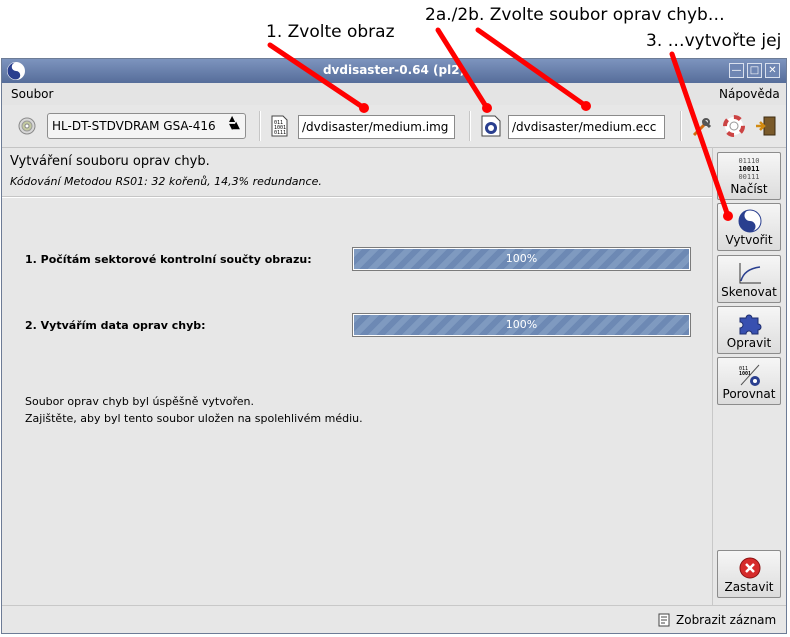 Image resolution: width=790 pixels, height=637 pixels. Describe the element at coordinates (700, 135) in the screenshot. I see `arrow-step3` at that location.